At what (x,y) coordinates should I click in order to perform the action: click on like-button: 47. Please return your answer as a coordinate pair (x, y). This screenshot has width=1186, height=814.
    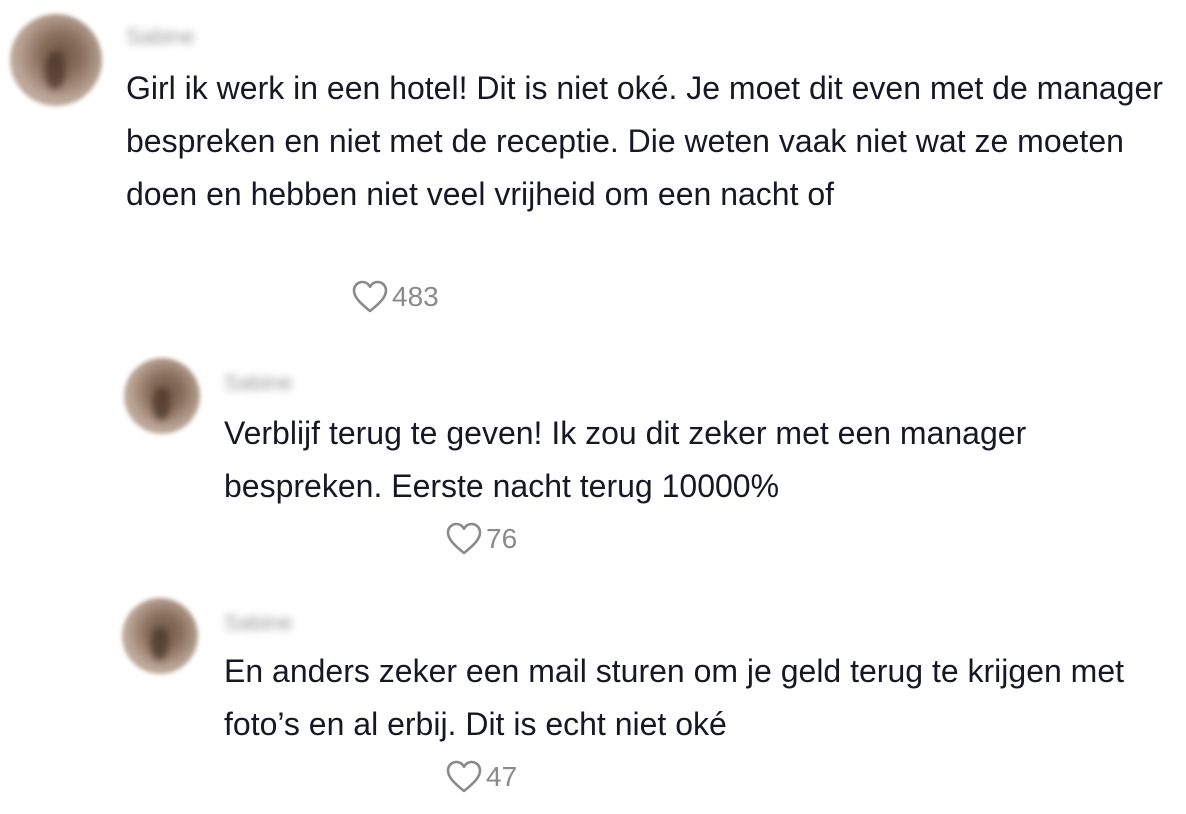
    Looking at the image, I should click on (481, 777).